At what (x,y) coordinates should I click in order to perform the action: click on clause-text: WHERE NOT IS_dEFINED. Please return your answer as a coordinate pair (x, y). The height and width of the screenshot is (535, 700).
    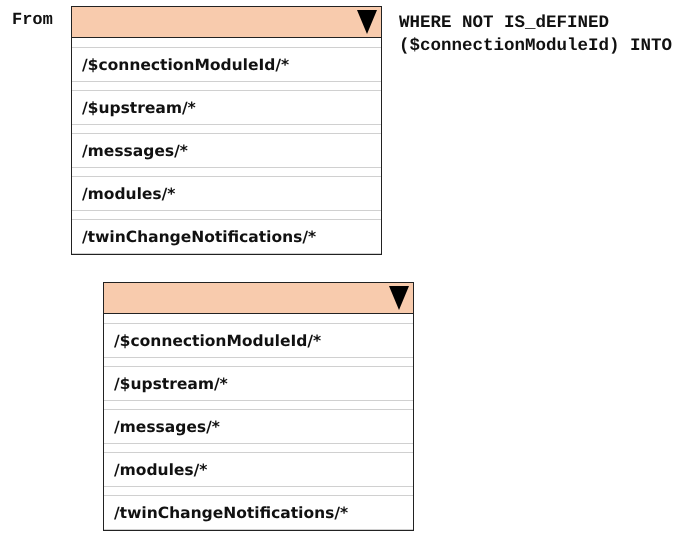
    Looking at the image, I should click on (504, 23).